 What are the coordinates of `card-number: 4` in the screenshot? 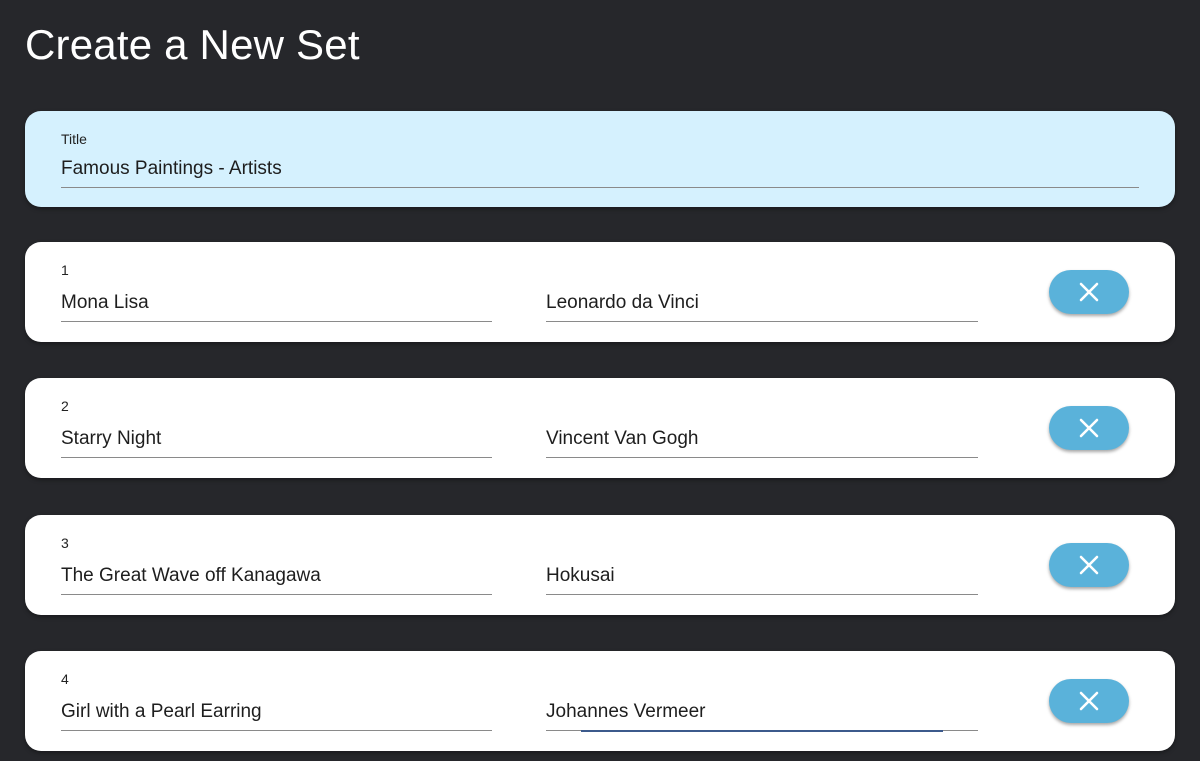 It's located at (65, 679).